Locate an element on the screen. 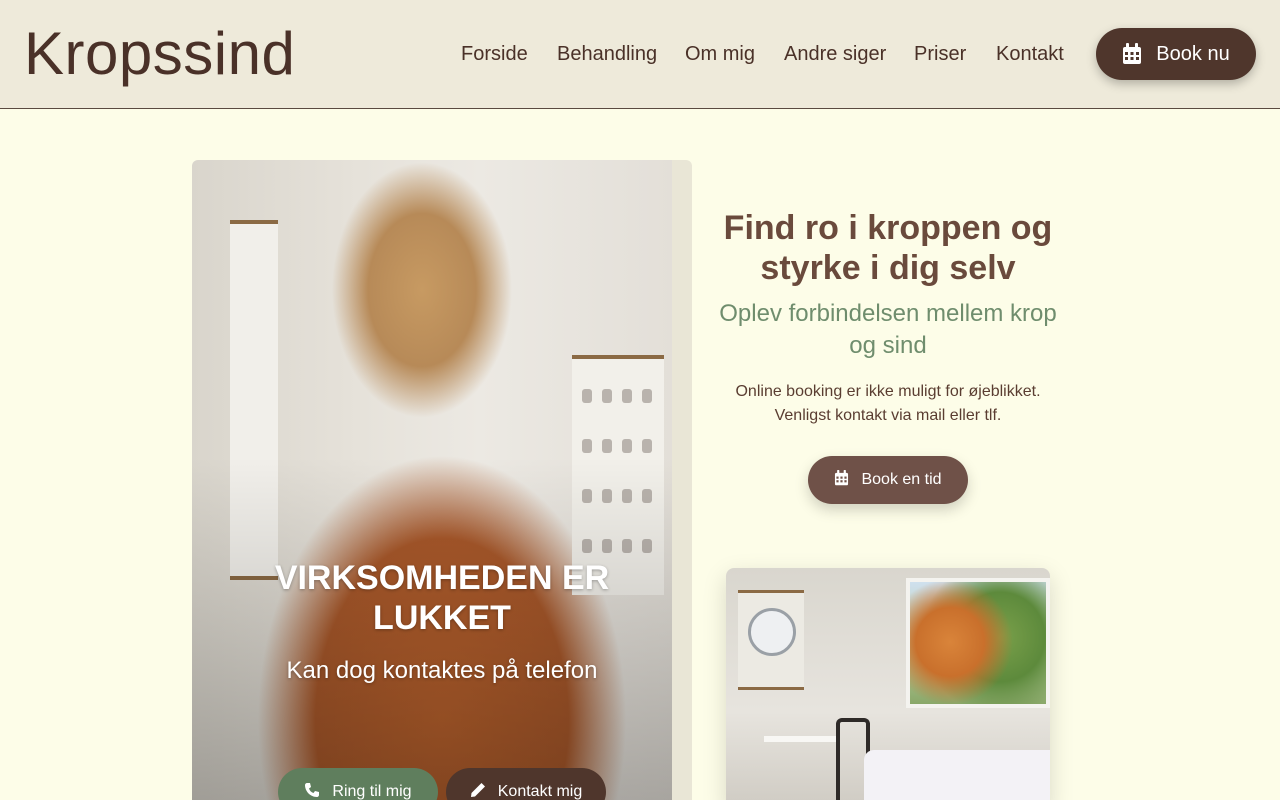  hero-edge-strip is located at coordinates (682, 480).